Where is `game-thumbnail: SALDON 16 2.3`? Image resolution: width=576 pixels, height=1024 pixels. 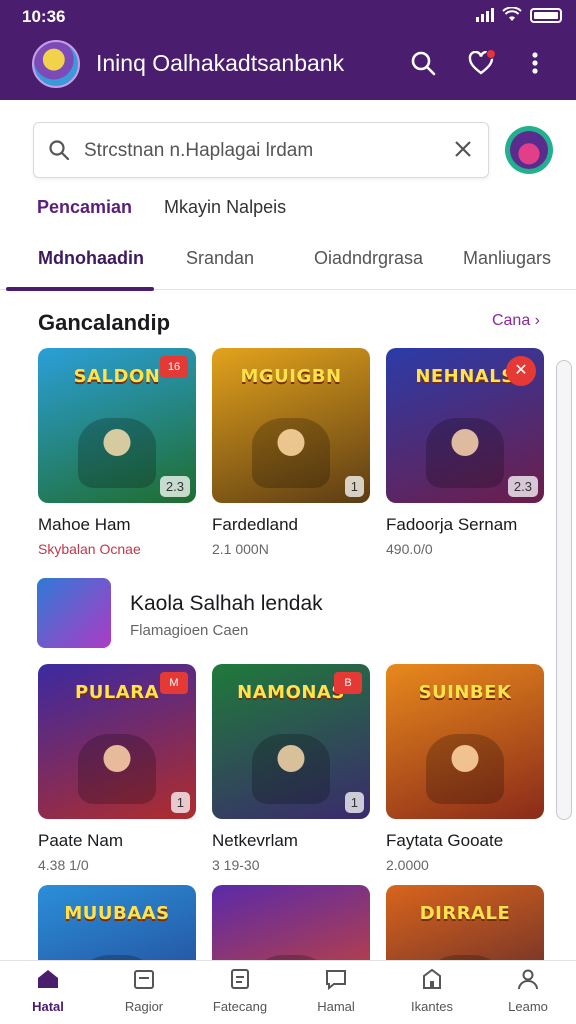
game-thumbnail: SALDON 16 2.3 is located at coordinates (117, 425).